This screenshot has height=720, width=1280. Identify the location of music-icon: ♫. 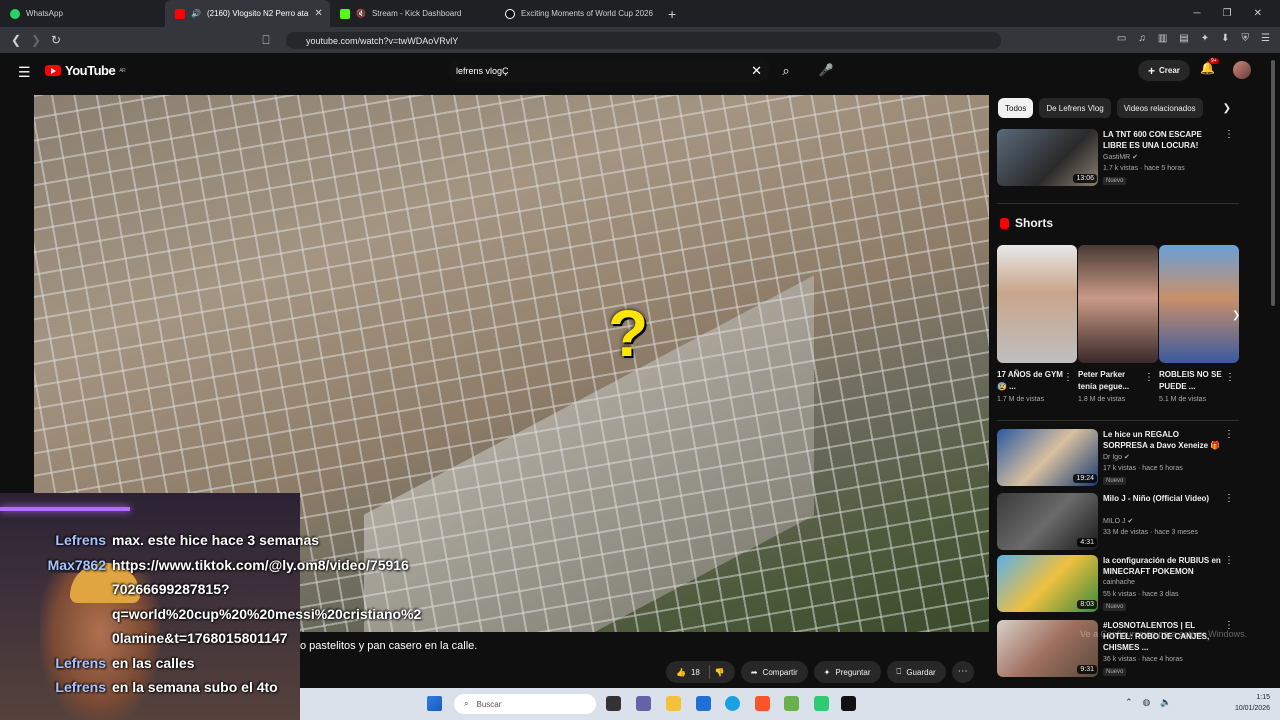
(1142, 38).